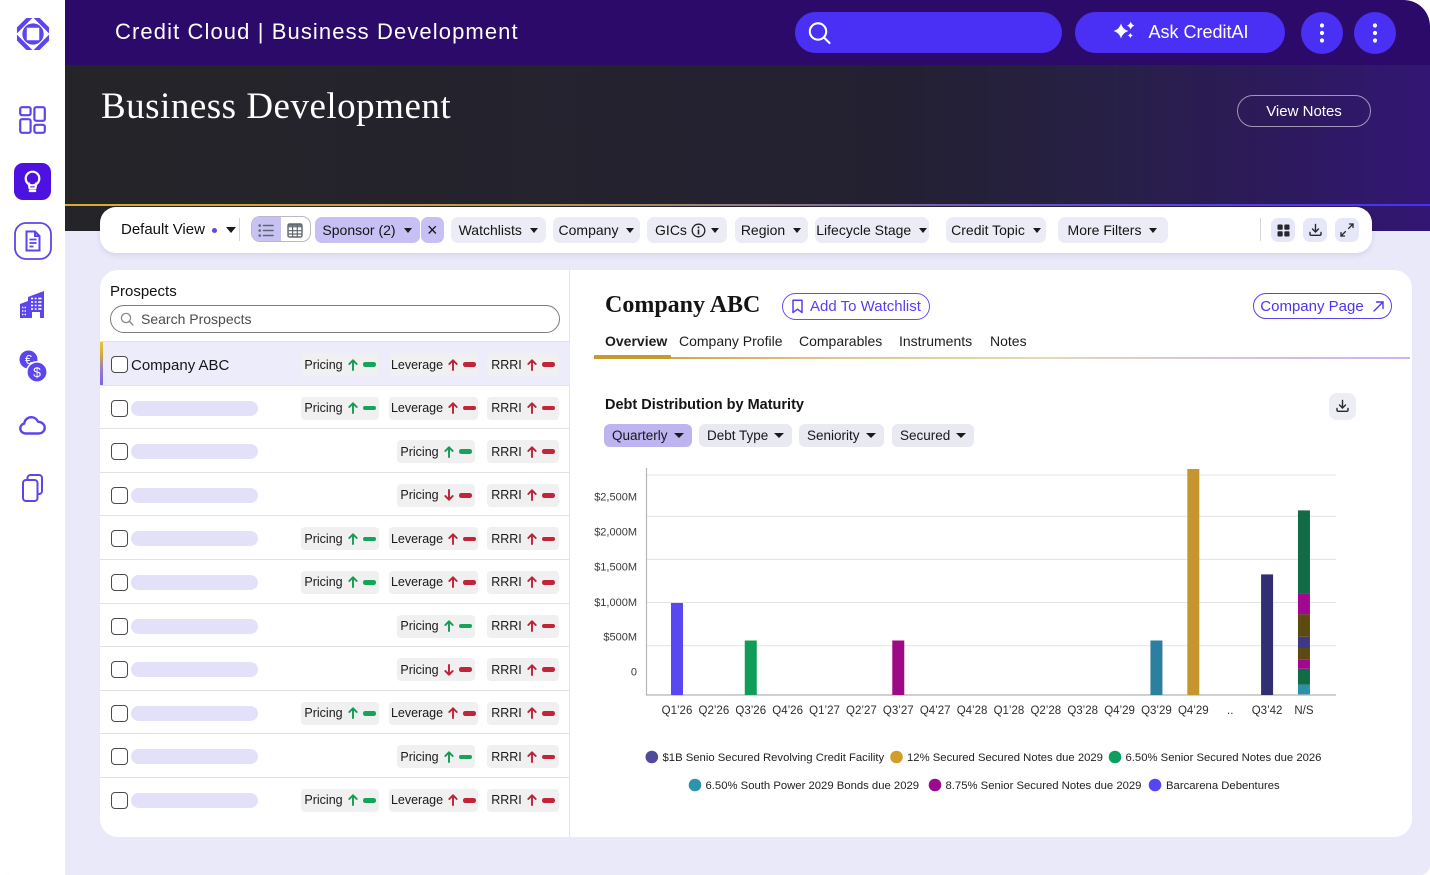  I want to click on svg-text: Q2’28, so click(1045, 711).